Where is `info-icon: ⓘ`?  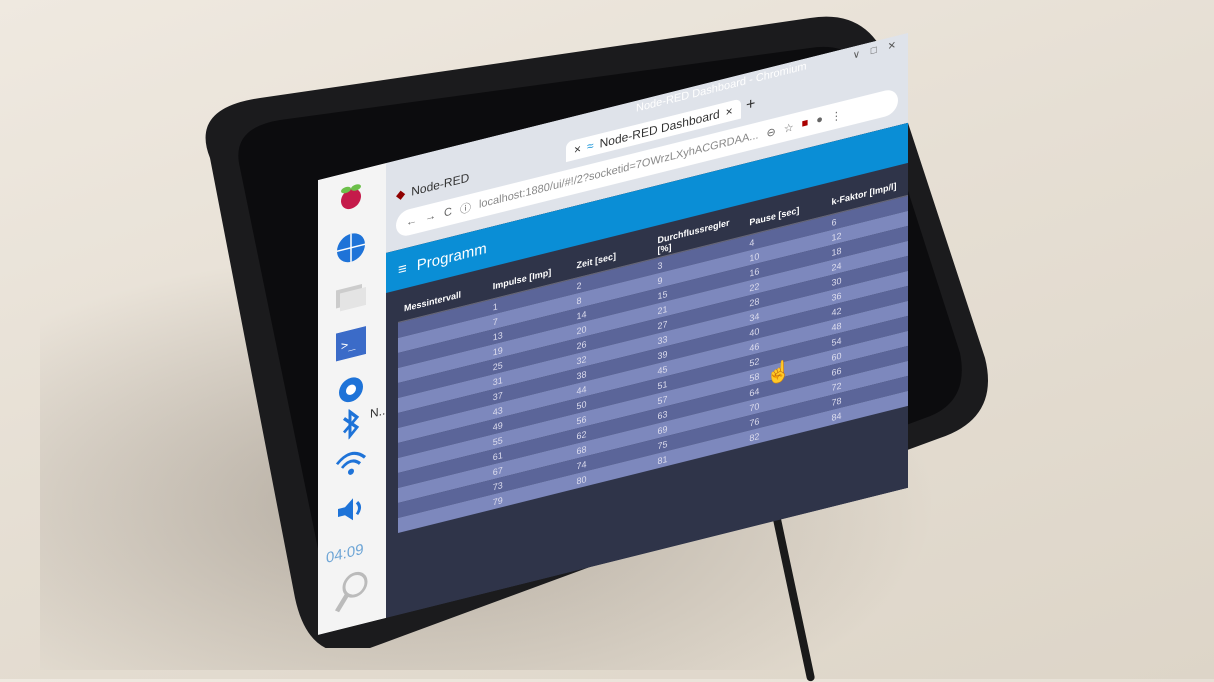 info-icon: ⓘ is located at coordinates (465, 209).